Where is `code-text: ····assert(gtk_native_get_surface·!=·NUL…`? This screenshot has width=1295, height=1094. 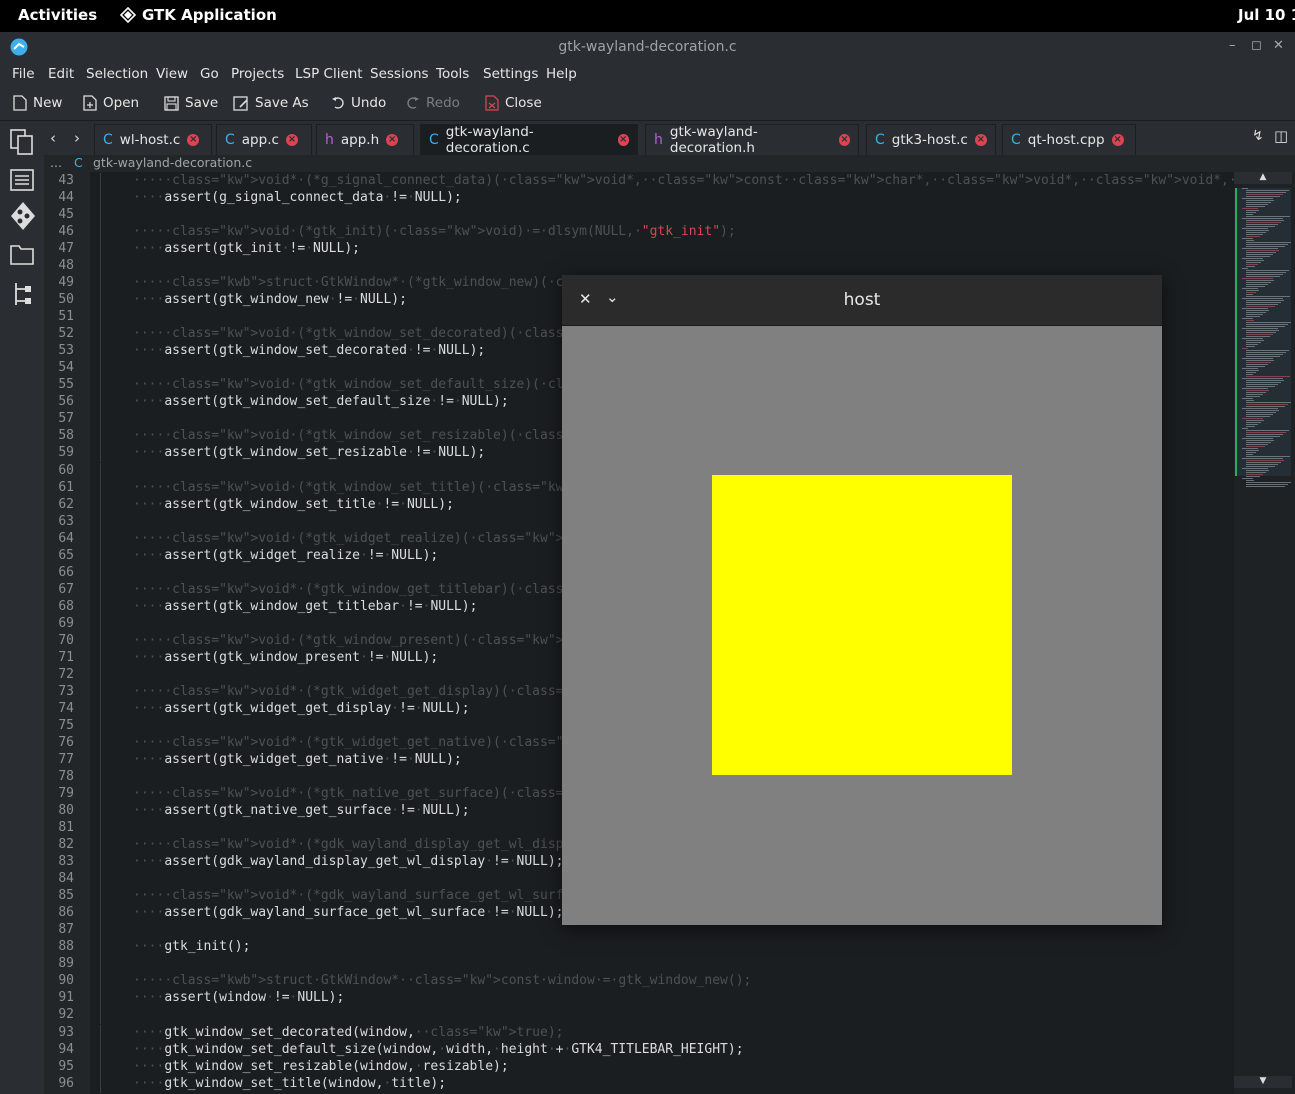 code-text: ····assert(gtk_native_get_surface·!=·NUL… is located at coordinates (301, 811).